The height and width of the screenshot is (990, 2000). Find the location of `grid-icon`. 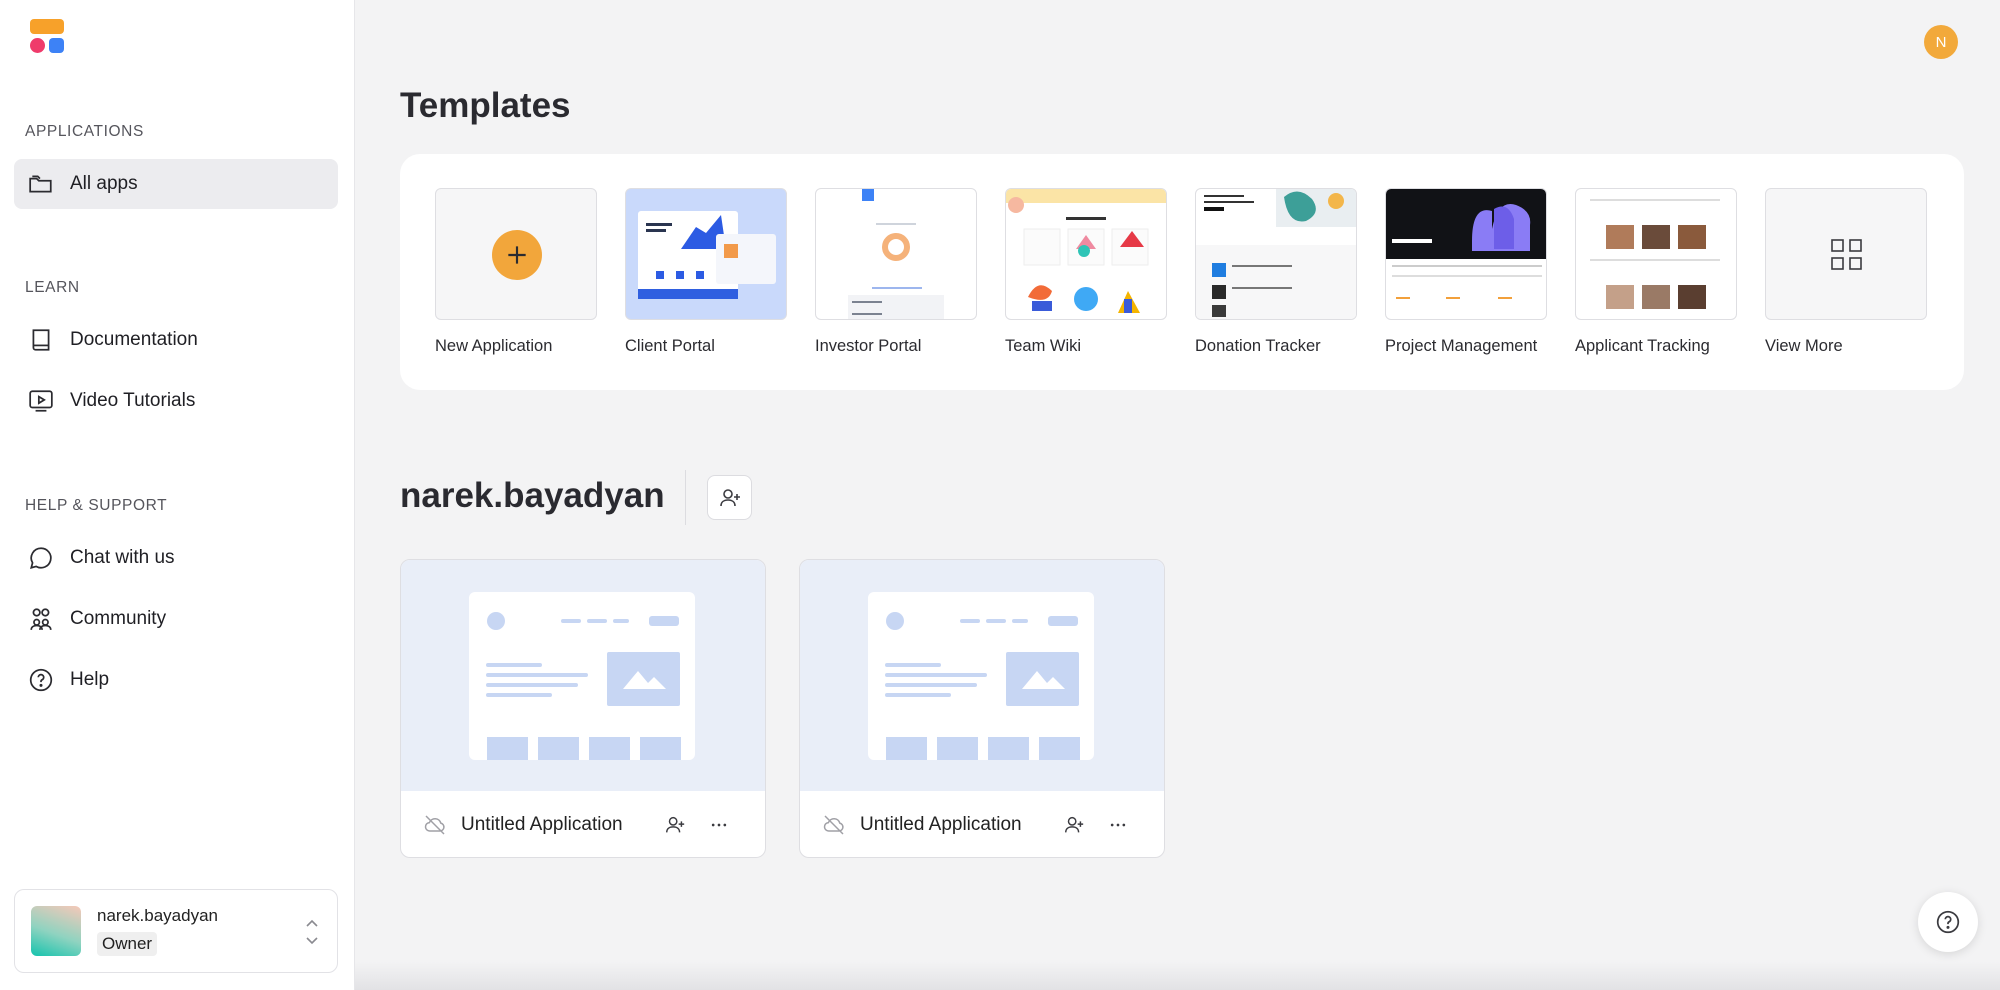

grid-icon is located at coordinates (1846, 254).